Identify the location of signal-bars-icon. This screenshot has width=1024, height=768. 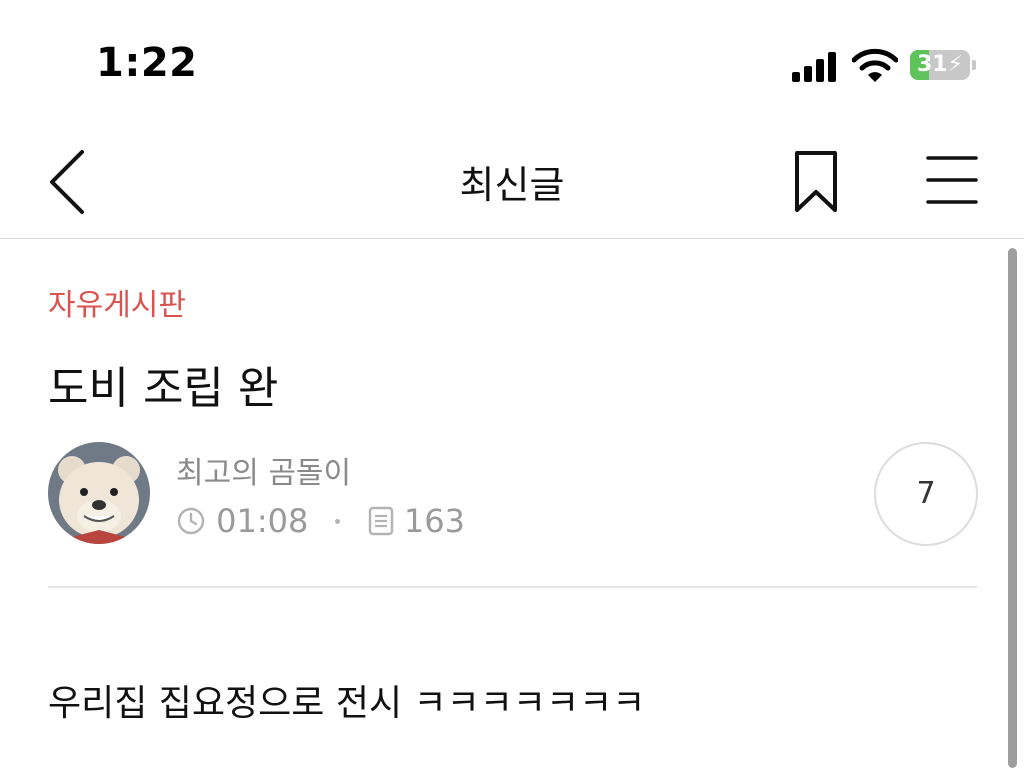
(816, 66).